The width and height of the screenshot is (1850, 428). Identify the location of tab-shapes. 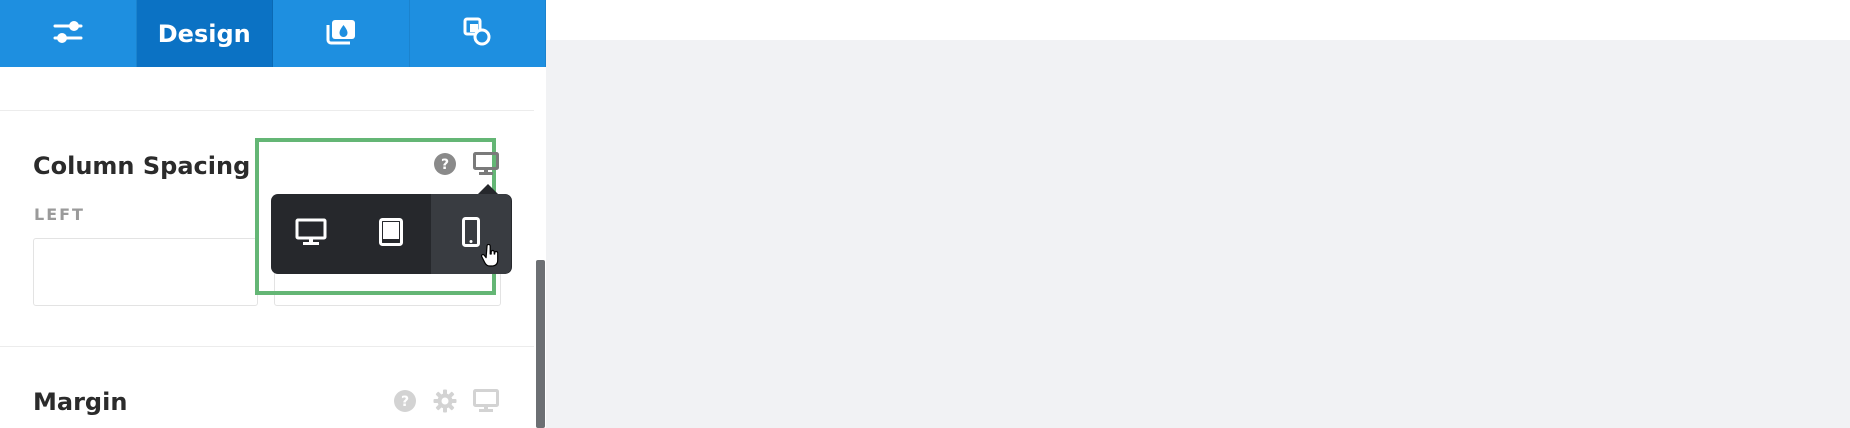
(478, 33).